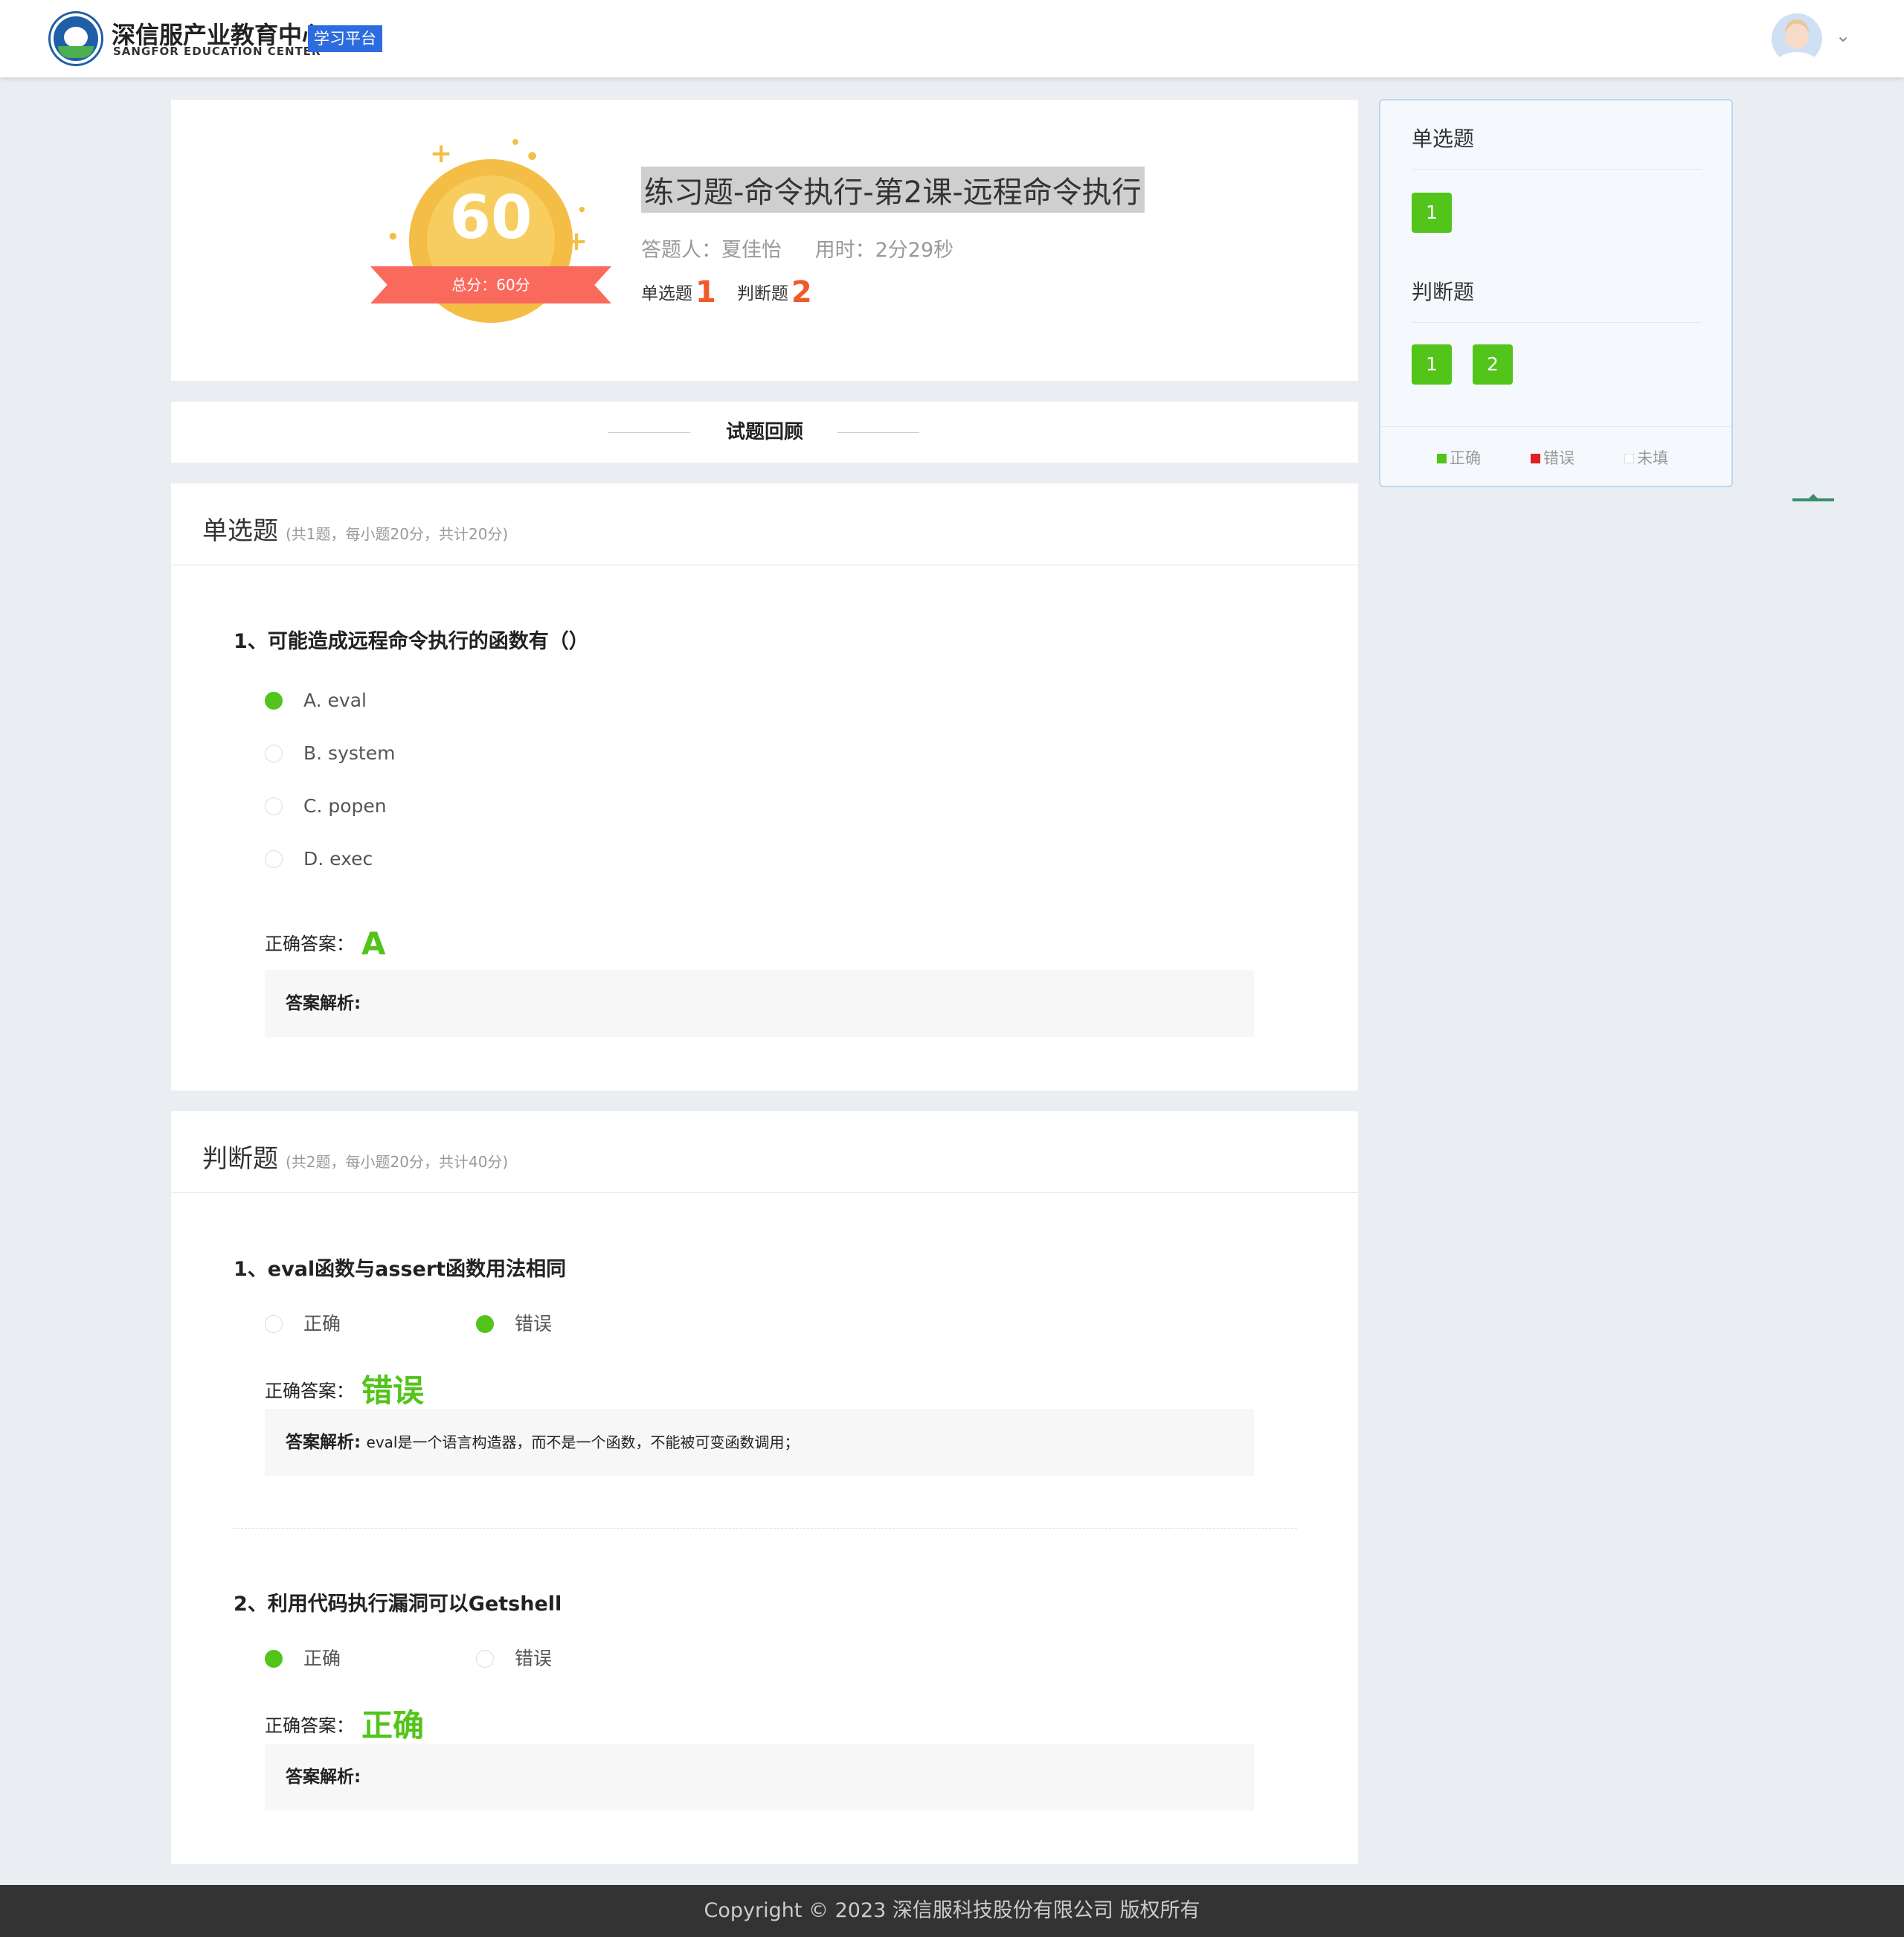 This screenshot has height=1937, width=1904. Describe the element at coordinates (217, 51) in the screenshot. I see `brand-name-en: SANGFOR EDUCATION CENTER` at that location.